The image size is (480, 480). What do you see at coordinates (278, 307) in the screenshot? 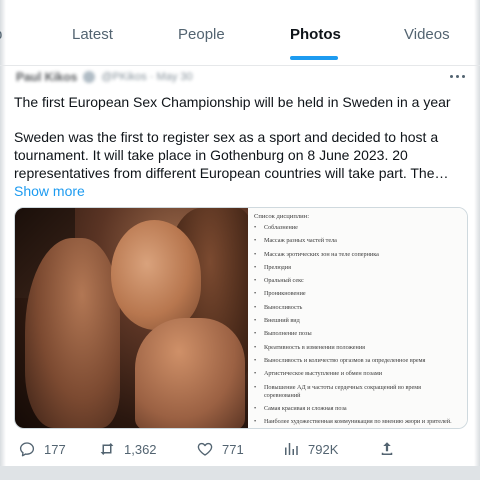
I see `list-item: • Выносливость` at bounding box center [278, 307].